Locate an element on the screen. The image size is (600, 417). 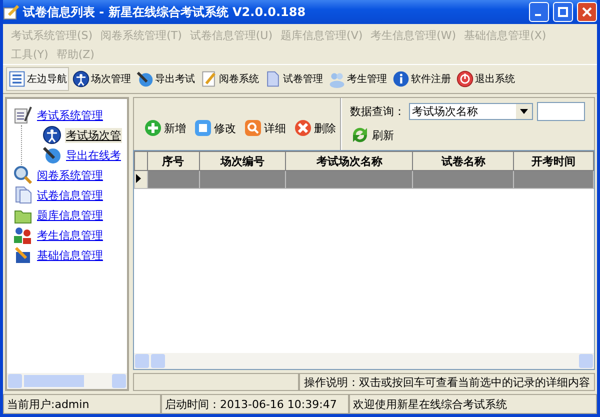
action-button: 详细 is located at coordinates (265, 128).